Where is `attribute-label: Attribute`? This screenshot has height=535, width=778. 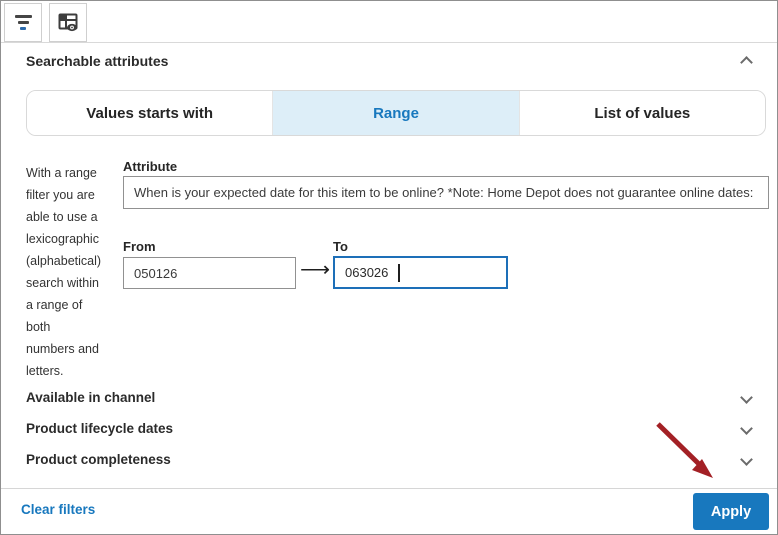
attribute-label: Attribute is located at coordinates (150, 166).